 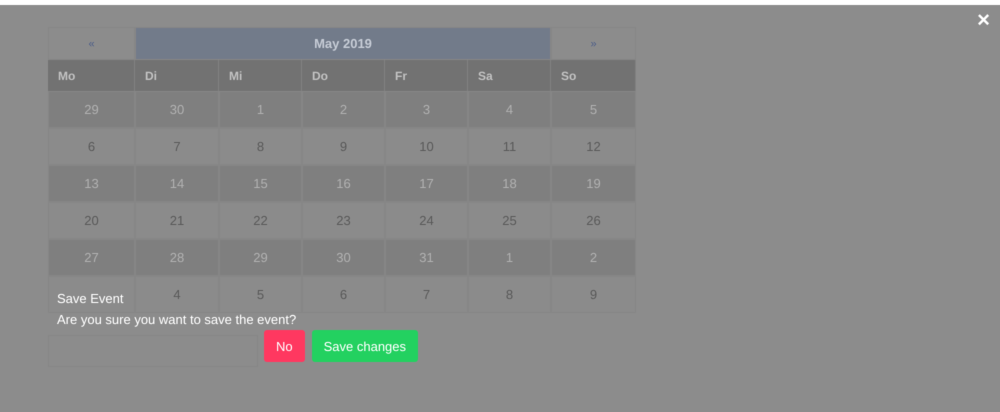 What do you see at coordinates (343, 43) in the screenshot?
I see `month-title: May 2019` at bounding box center [343, 43].